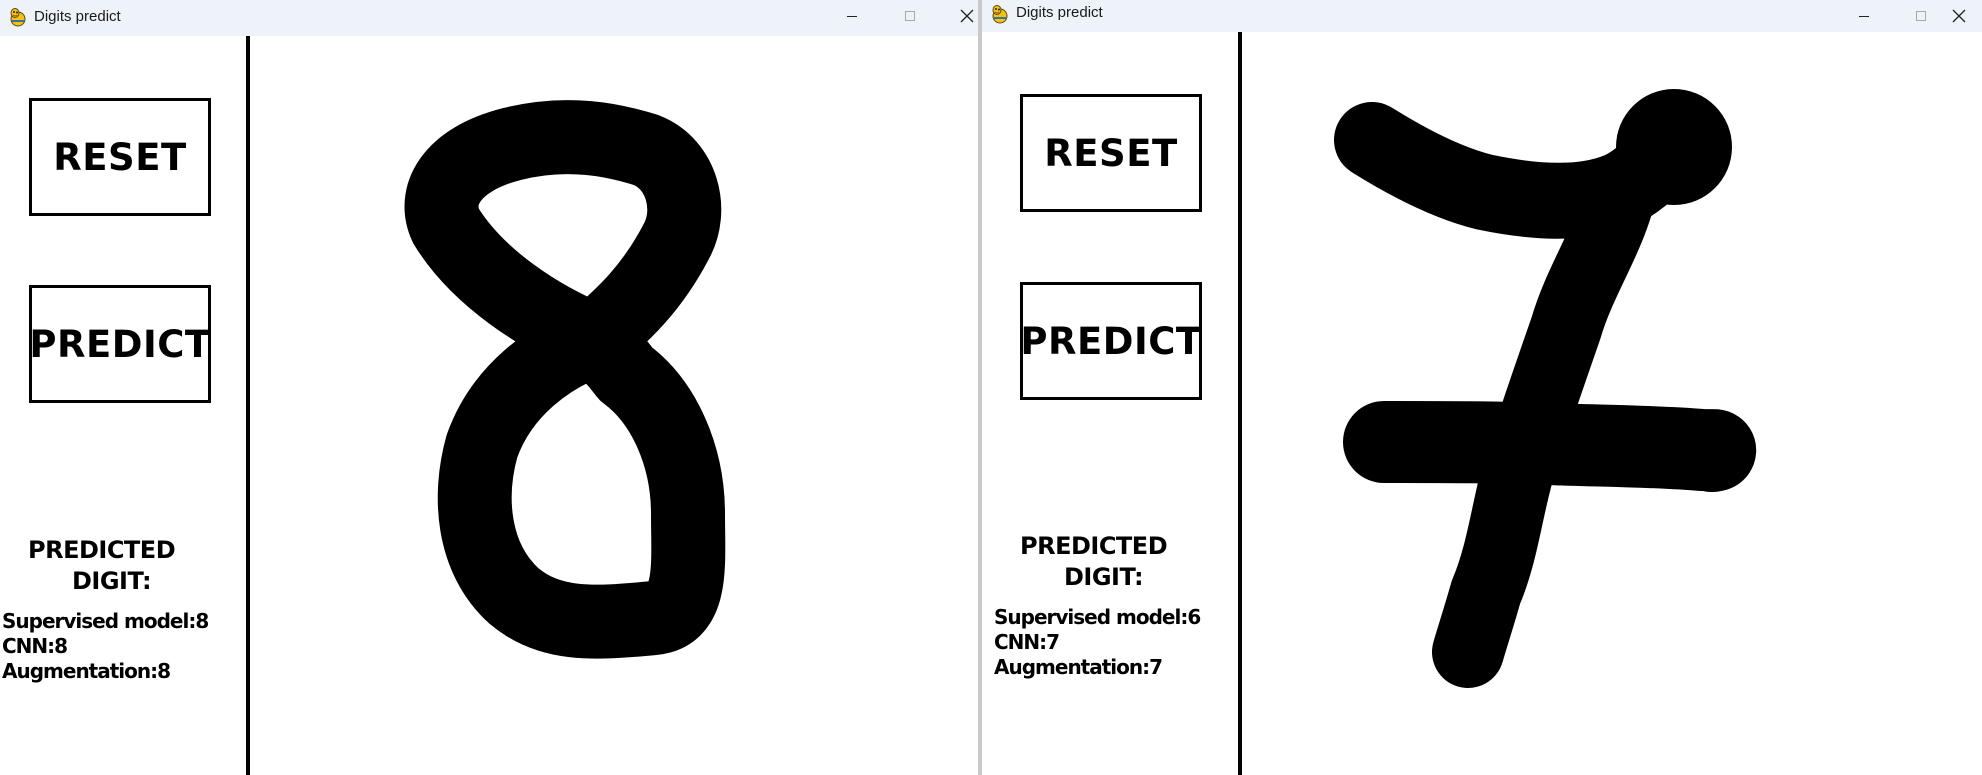 This screenshot has width=1982, height=775. Describe the element at coordinates (1097, 617) in the screenshot. I see `supervised-model-result: Supervised model:6` at that location.